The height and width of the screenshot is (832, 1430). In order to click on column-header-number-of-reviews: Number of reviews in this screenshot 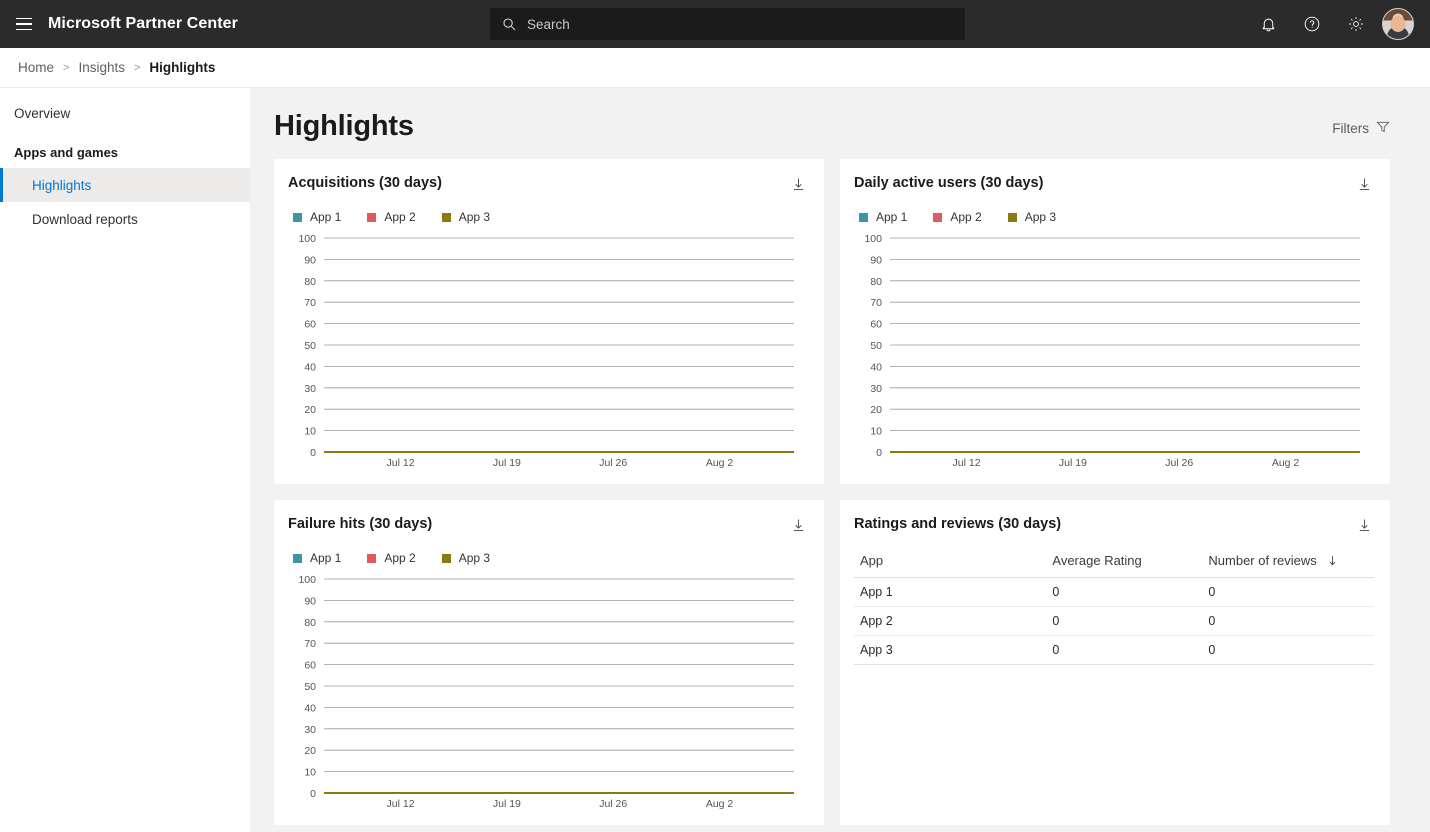, I will do `click(1288, 563)`.